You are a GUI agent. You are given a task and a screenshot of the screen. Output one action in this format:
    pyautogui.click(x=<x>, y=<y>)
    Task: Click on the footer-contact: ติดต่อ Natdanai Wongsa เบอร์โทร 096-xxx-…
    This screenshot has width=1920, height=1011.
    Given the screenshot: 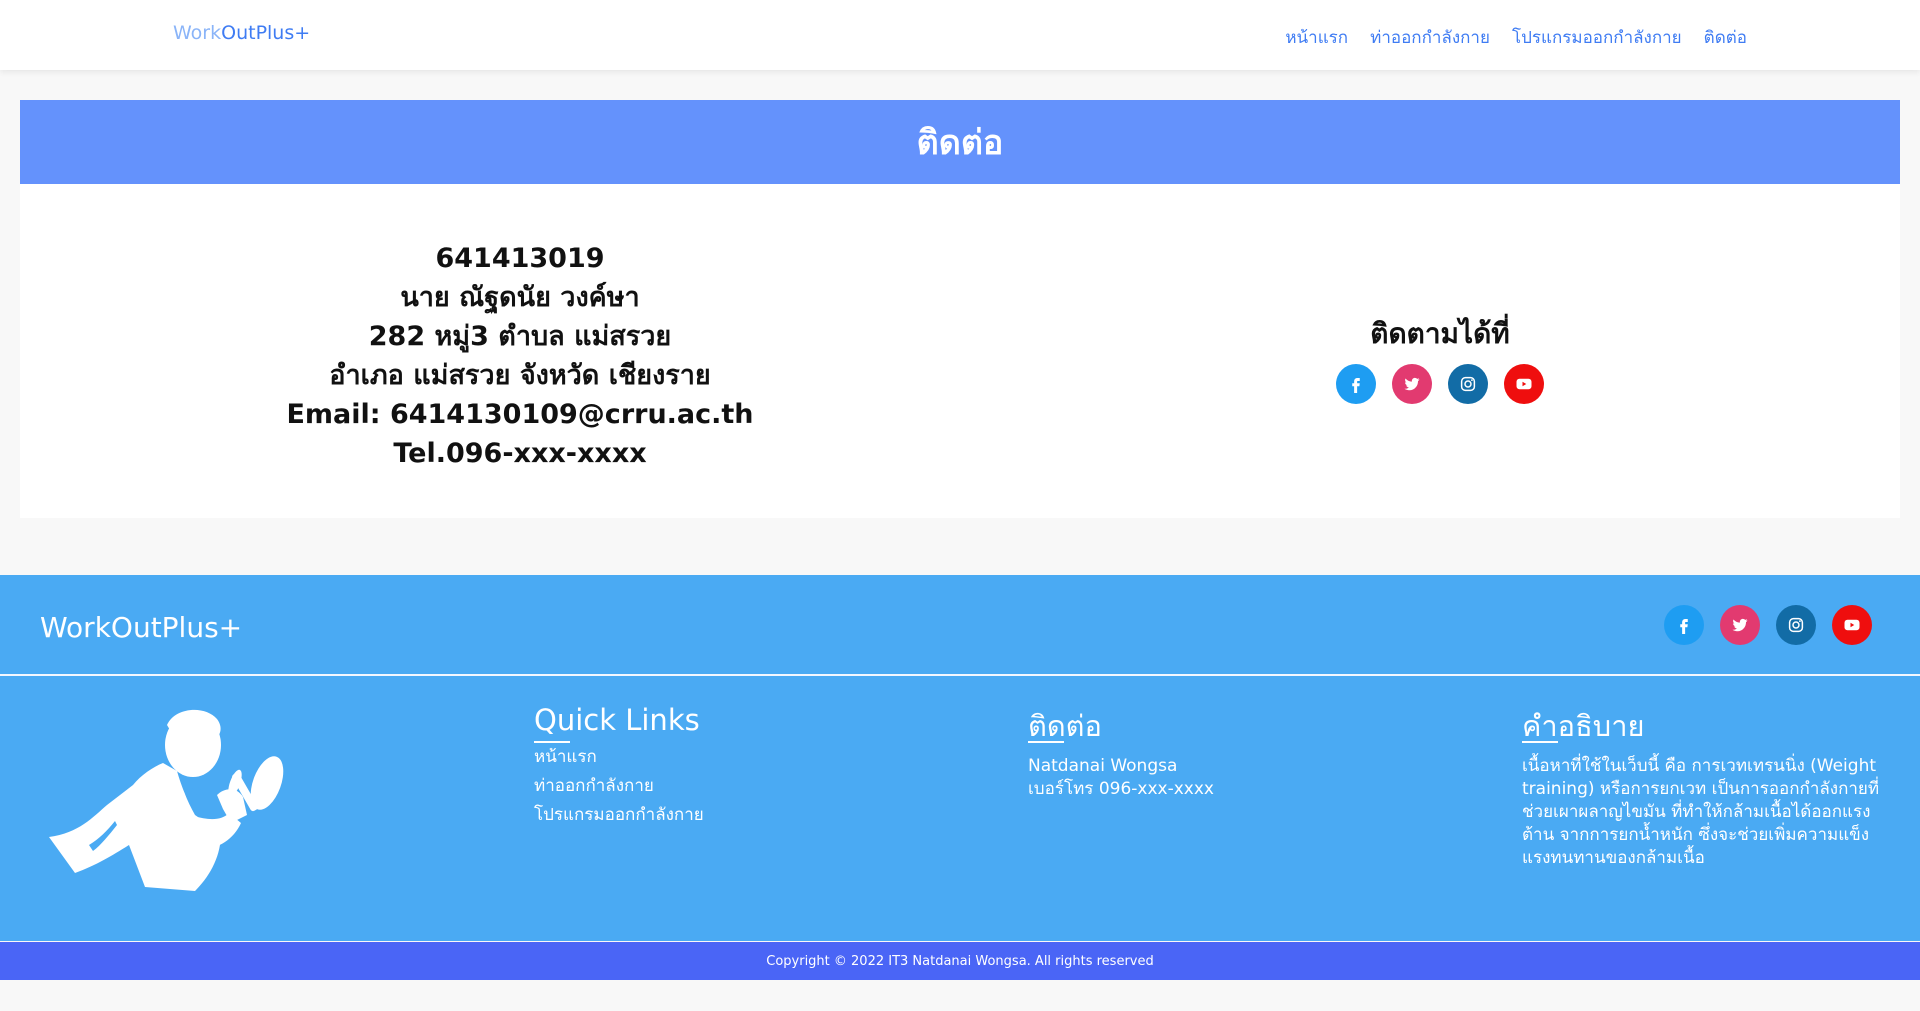 What is the action you would take?
    pyautogui.click(x=1121, y=752)
    